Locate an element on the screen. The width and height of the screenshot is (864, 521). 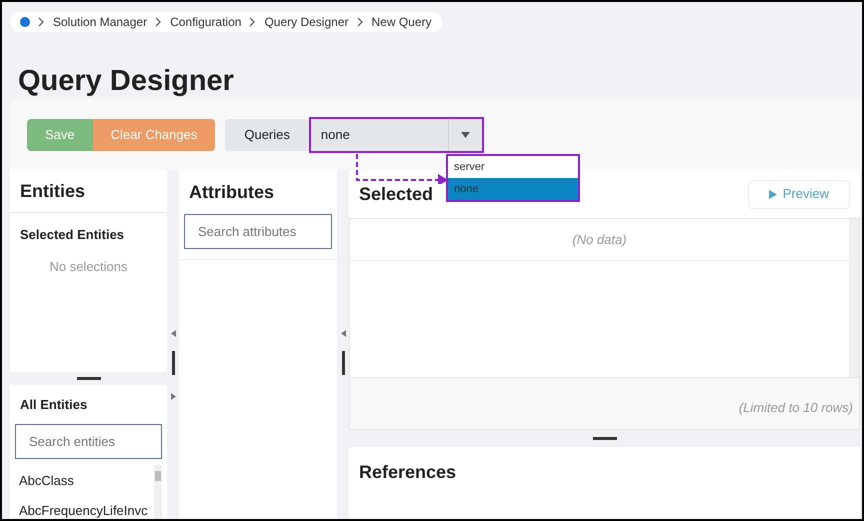
selected-entities-title: Selected Entities is located at coordinates (73, 235).